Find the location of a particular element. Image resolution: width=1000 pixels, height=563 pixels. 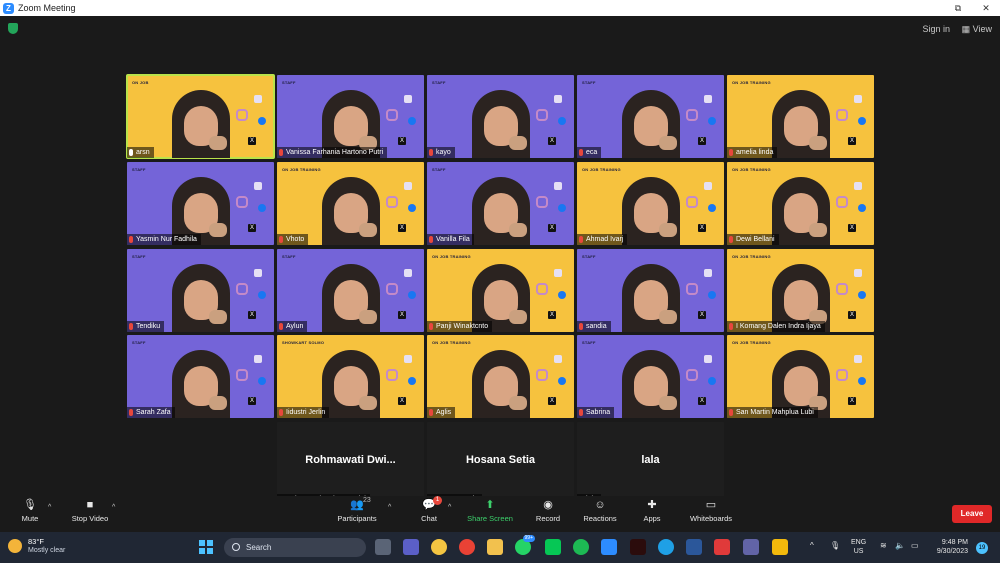

facebook-icon is located at coordinates (562, 295).